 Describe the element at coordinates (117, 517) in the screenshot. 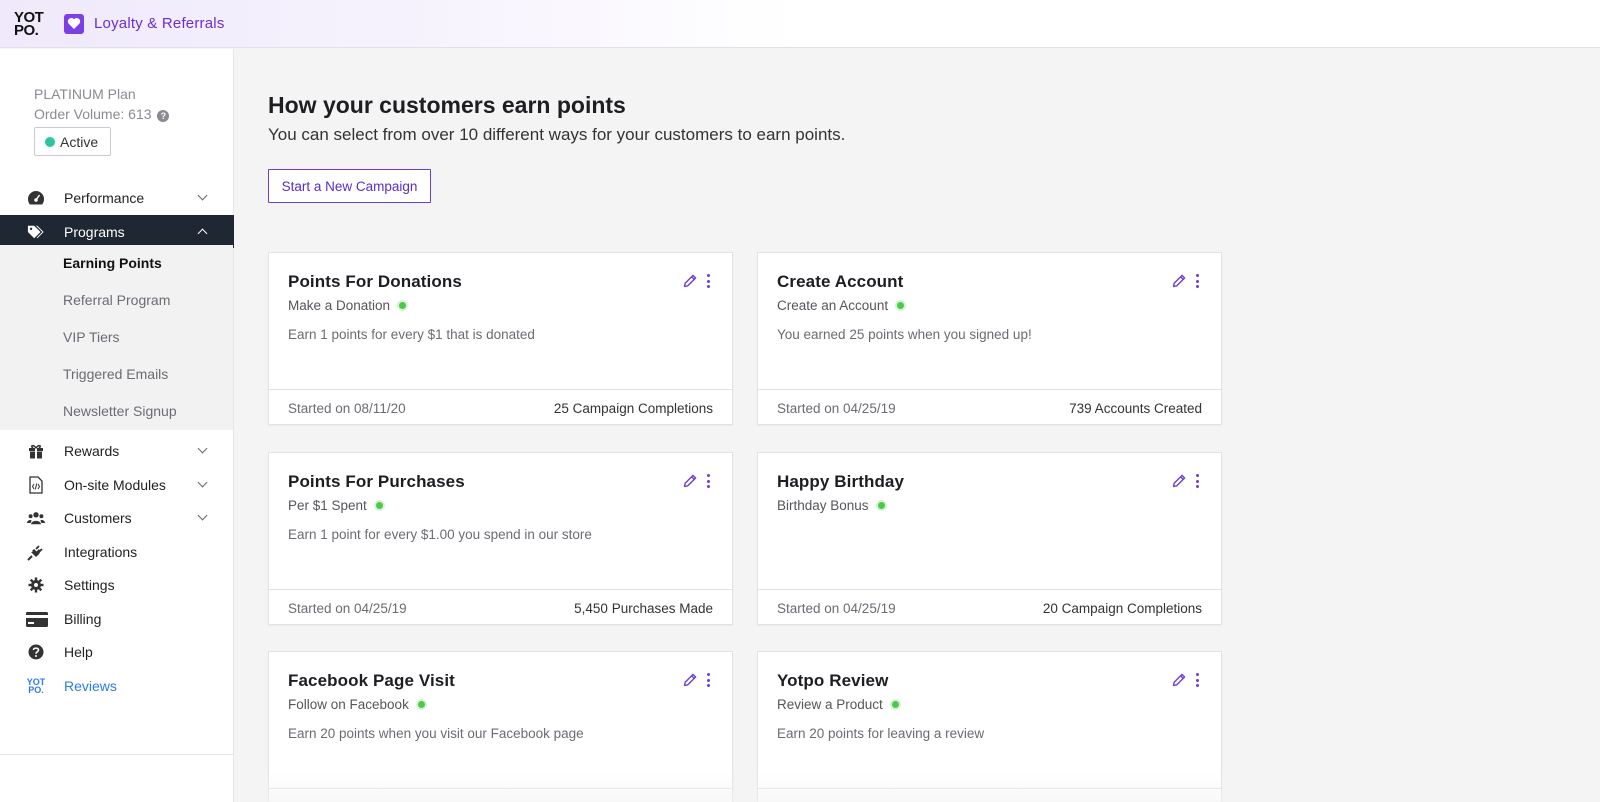

I see `nav-customers: Customers` at that location.